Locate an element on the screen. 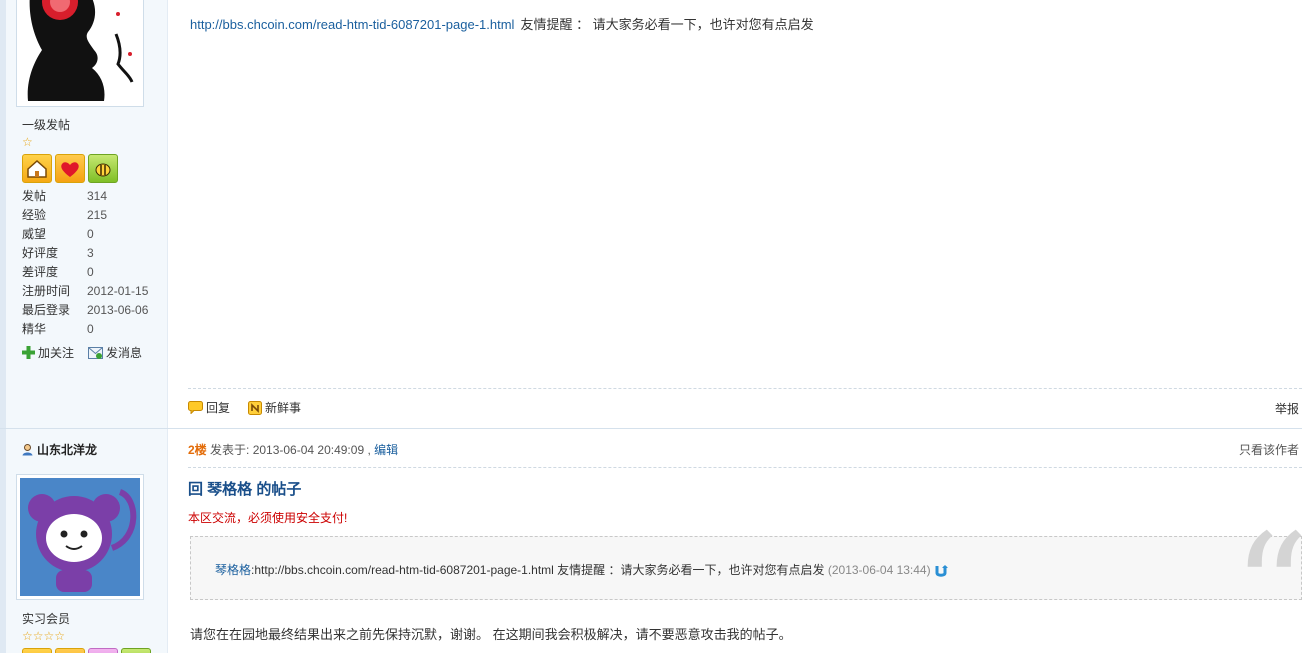  reply-button: 回复 is located at coordinates (209, 407).